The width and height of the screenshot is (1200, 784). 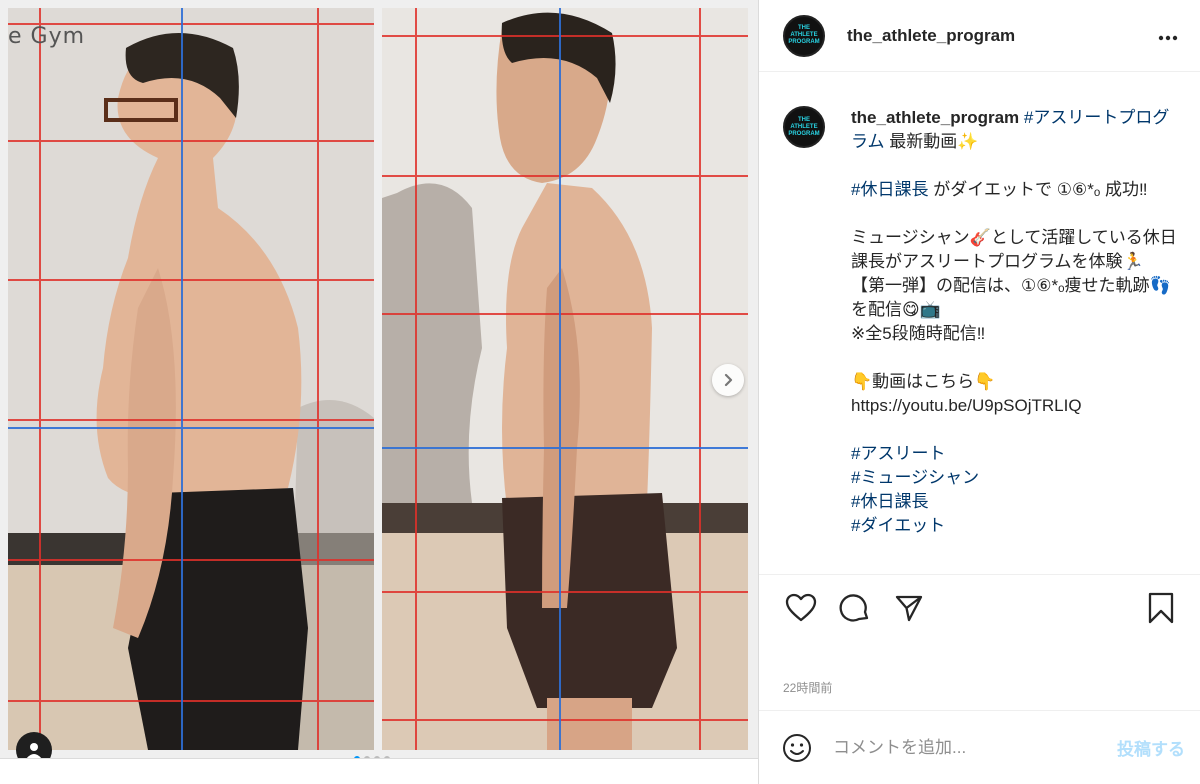 What do you see at coordinates (807, 687) in the screenshot?
I see `post-timestamp: 22時間前` at bounding box center [807, 687].